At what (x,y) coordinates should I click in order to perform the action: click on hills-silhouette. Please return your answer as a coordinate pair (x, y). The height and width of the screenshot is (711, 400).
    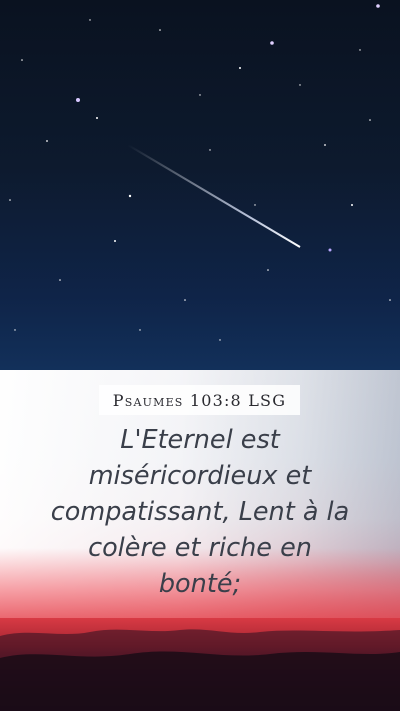
    Looking at the image, I should click on (200, 670).